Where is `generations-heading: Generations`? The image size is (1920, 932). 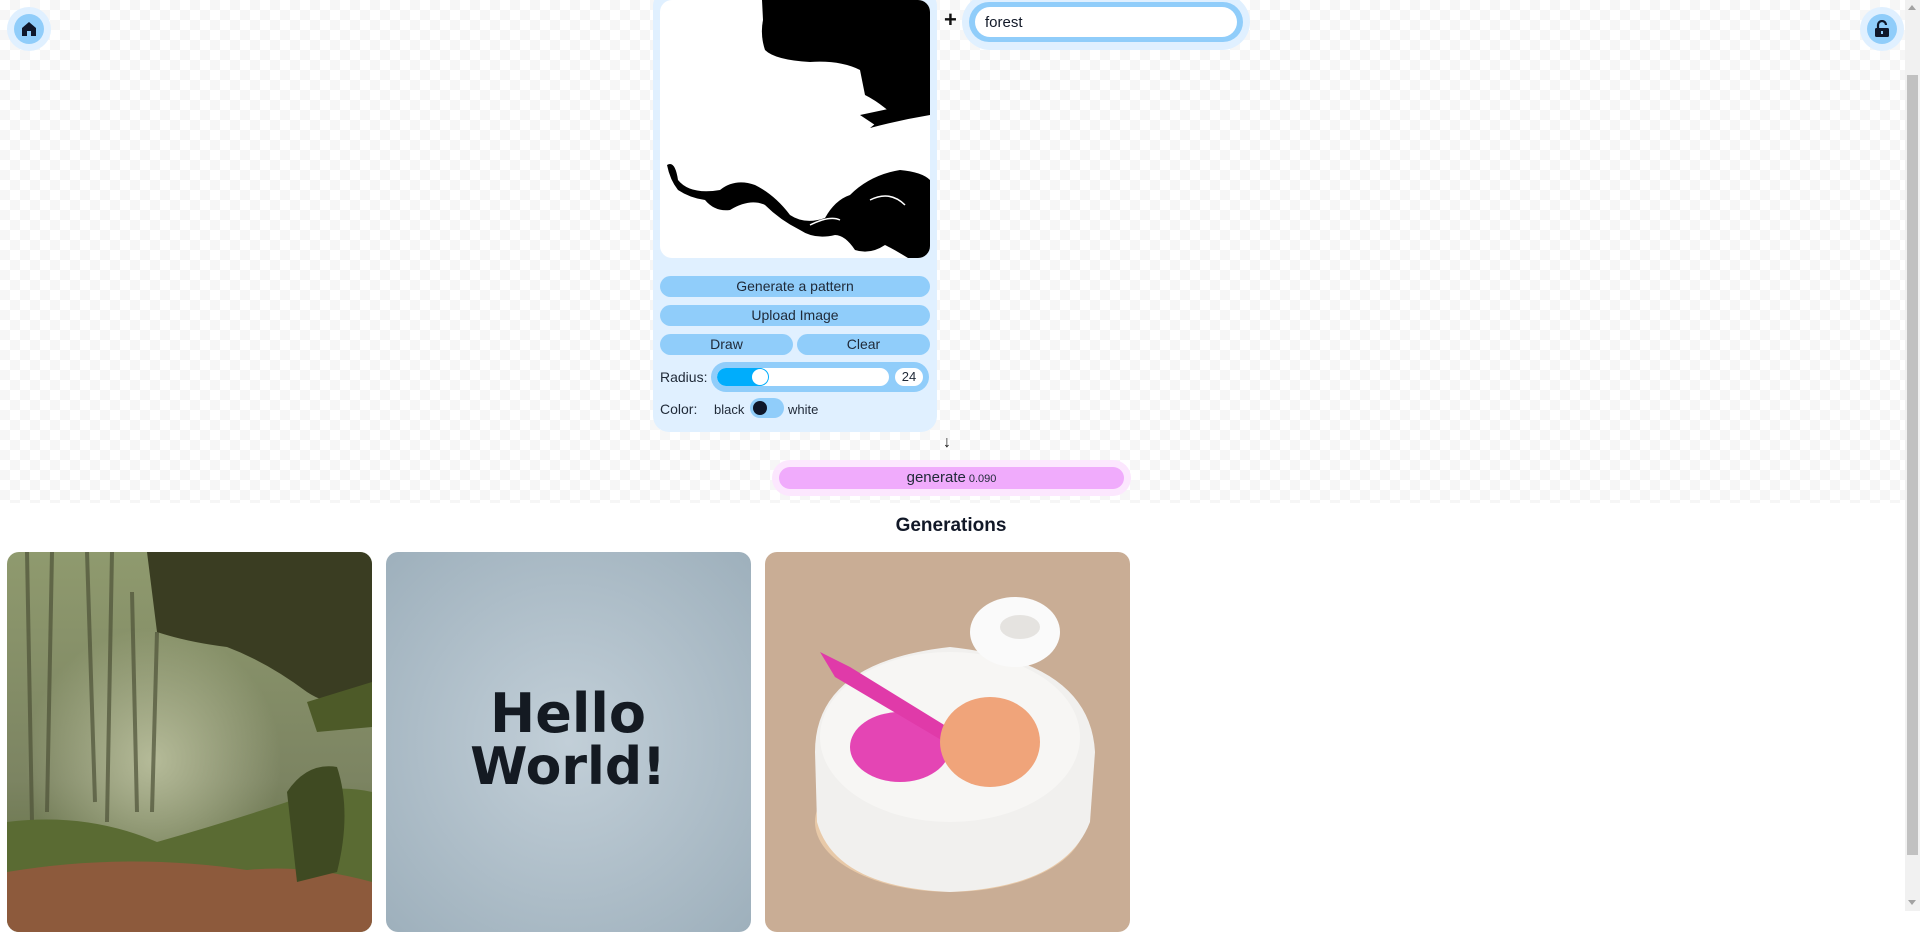
generations-heading: Generations is located at coordinates (951, 525).